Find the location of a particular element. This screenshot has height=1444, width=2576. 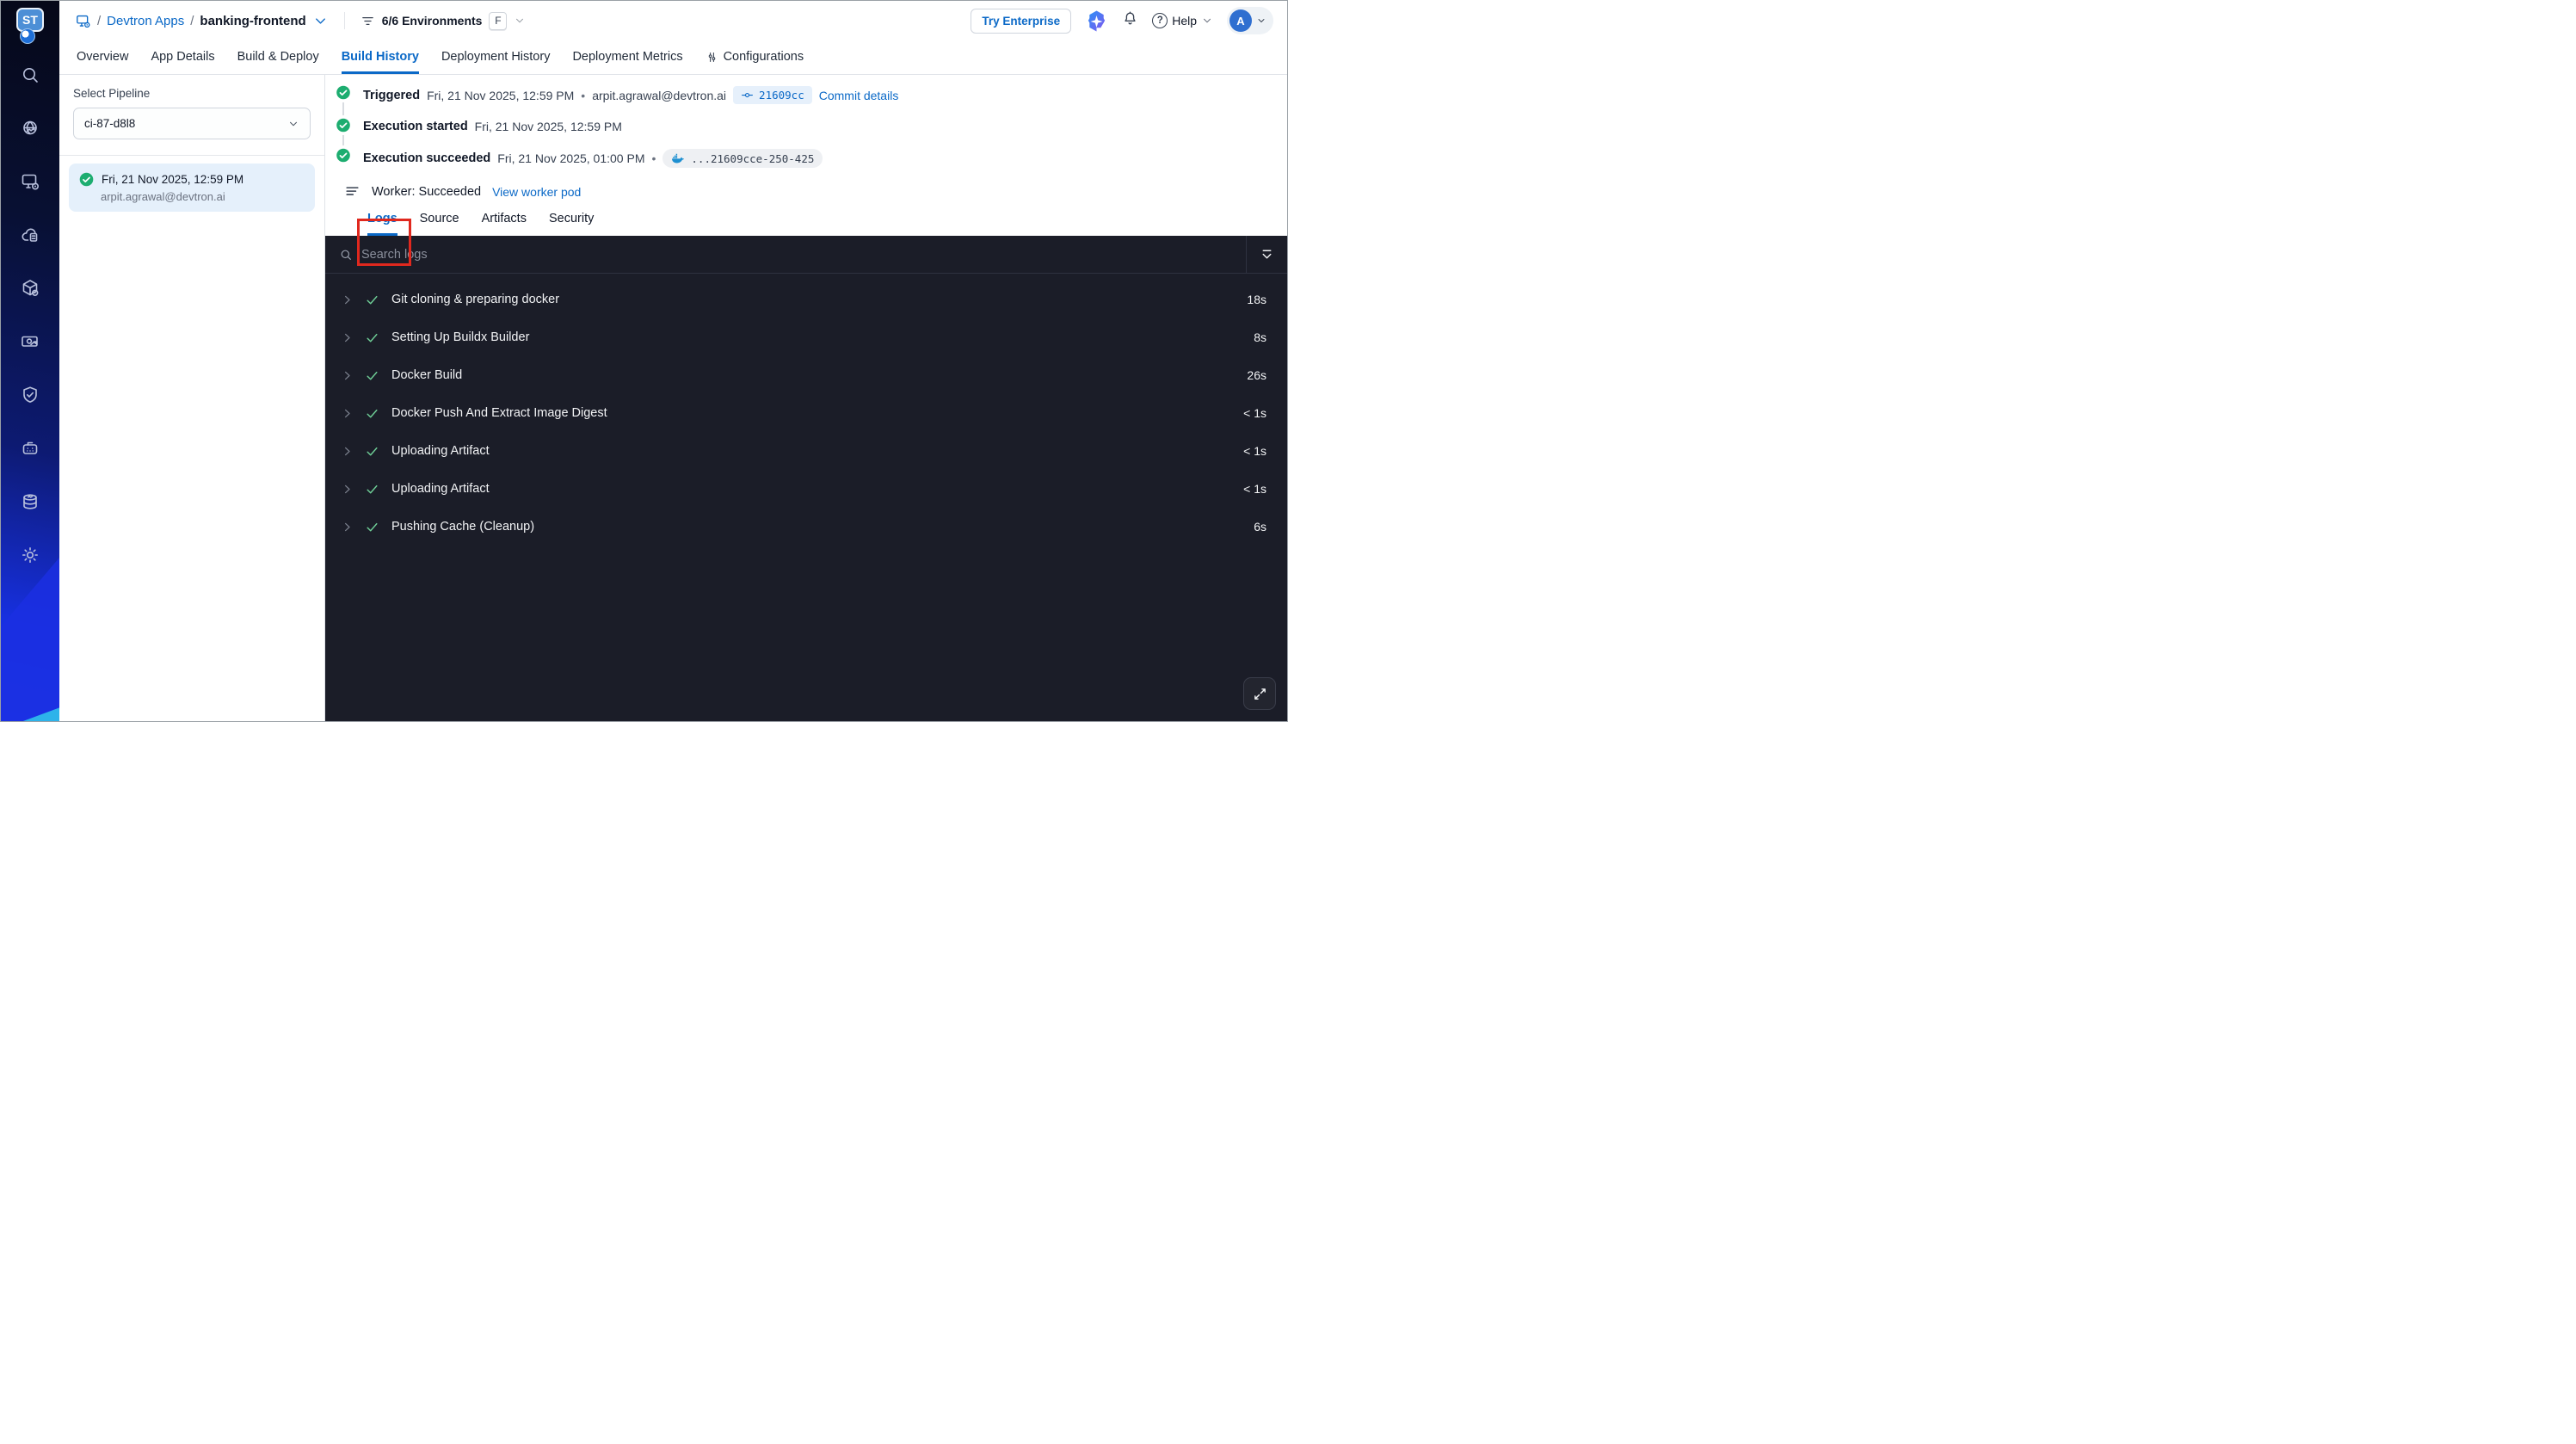

stage-name: Uploading Artifact is located at coordinates (441, 451).